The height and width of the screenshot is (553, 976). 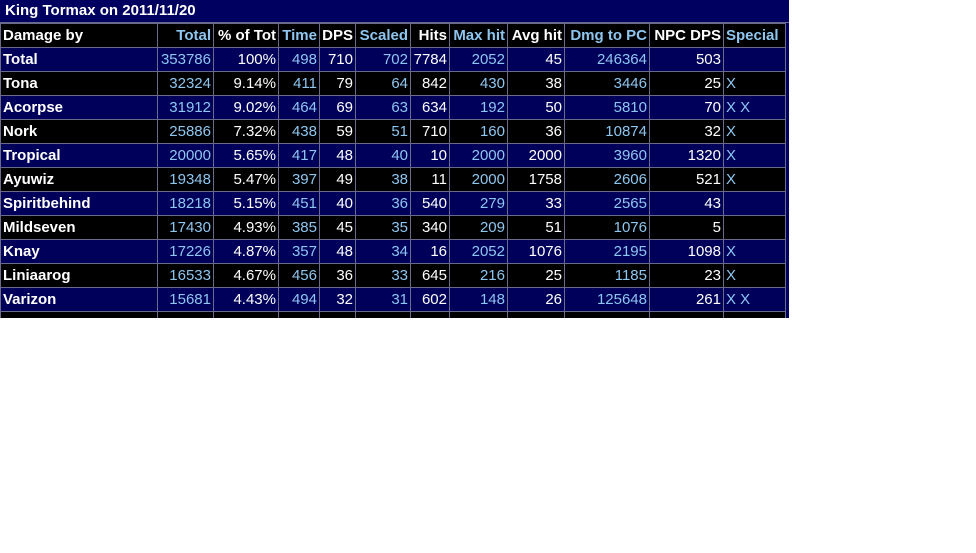 I want to click on dmg-to-pc-cell: 246364, so click(x=607, y=59).